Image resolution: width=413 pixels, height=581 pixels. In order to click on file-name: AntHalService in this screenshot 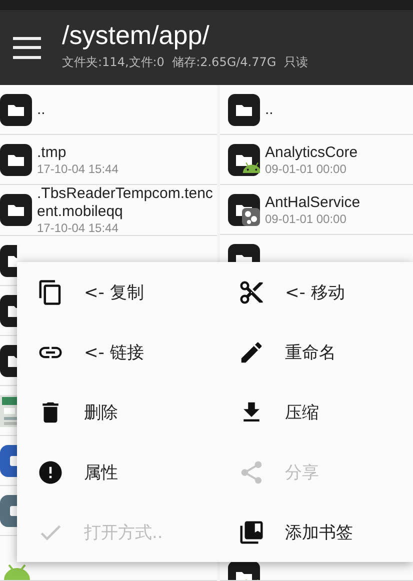, I will do `click(312, 203)`.